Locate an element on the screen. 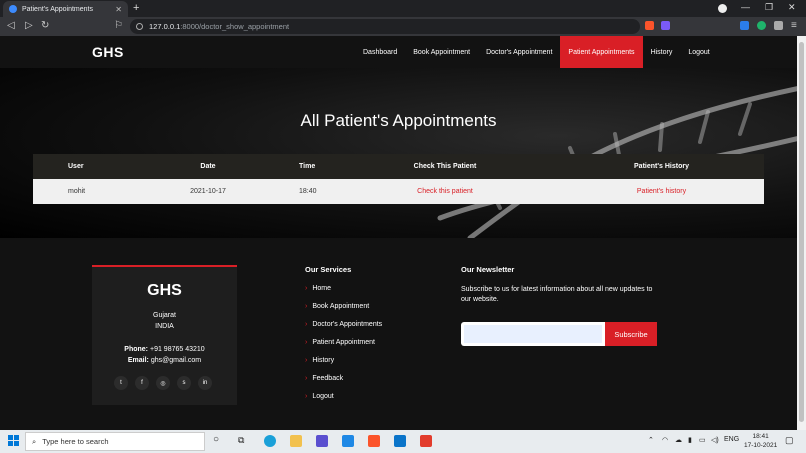 The width and height of the screenshot is (806, 453). service-link-home: › Home is located at coordinates (343, 288).